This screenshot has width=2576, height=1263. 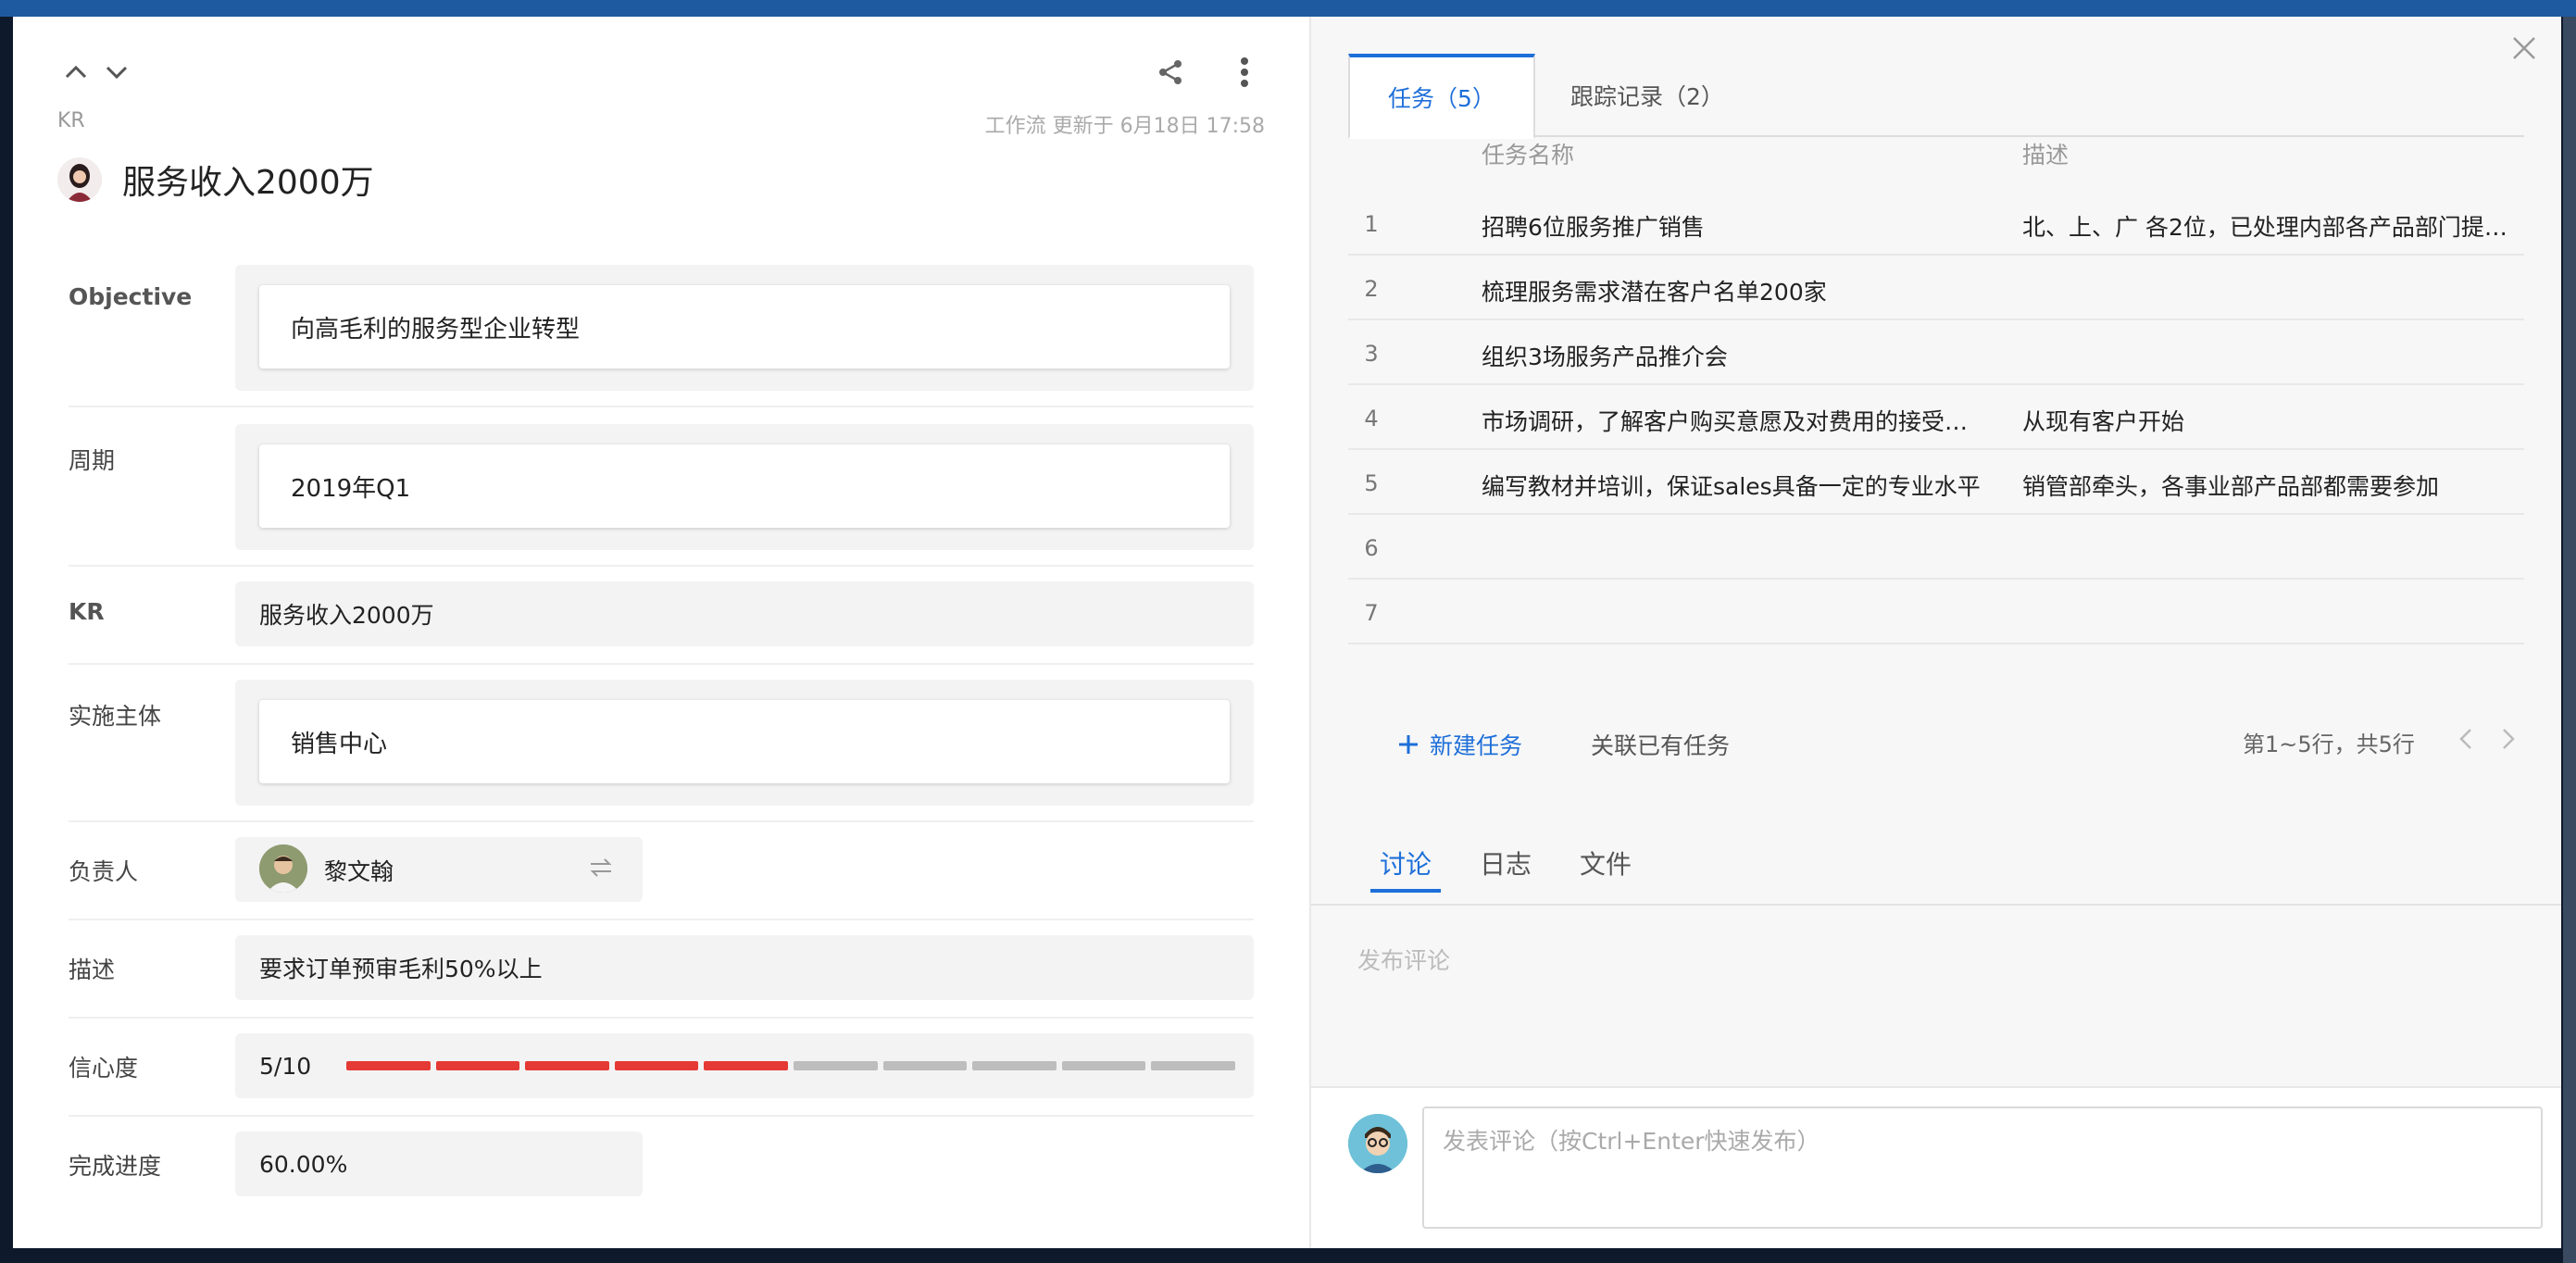 I want to click on table-row: 7, so click(x=1936, y=612).